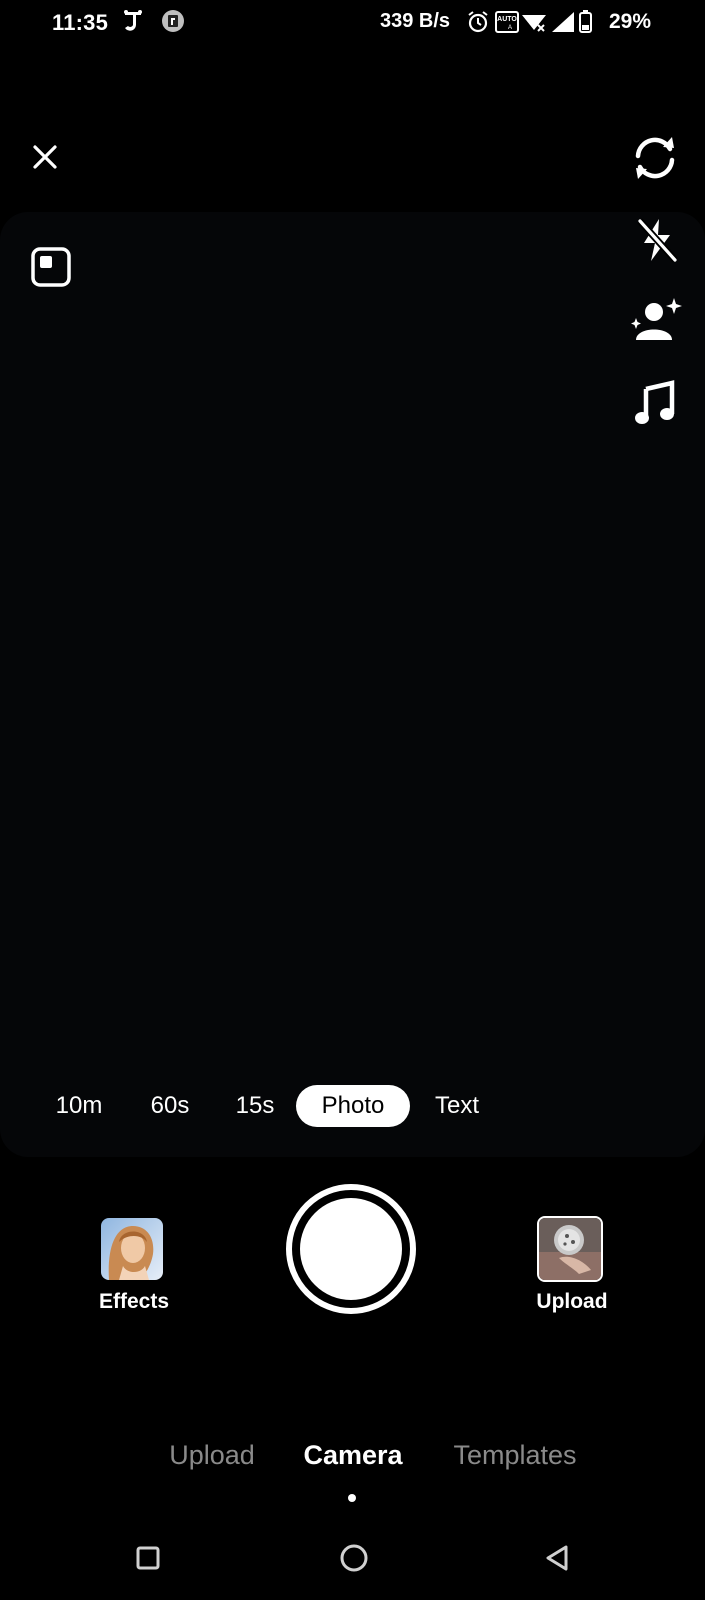 The height and width of the screenshot is (1600, 705). Describe the element at coordinates (80, 22) in the screenshot. I see `status-time: 11:35` at that location.